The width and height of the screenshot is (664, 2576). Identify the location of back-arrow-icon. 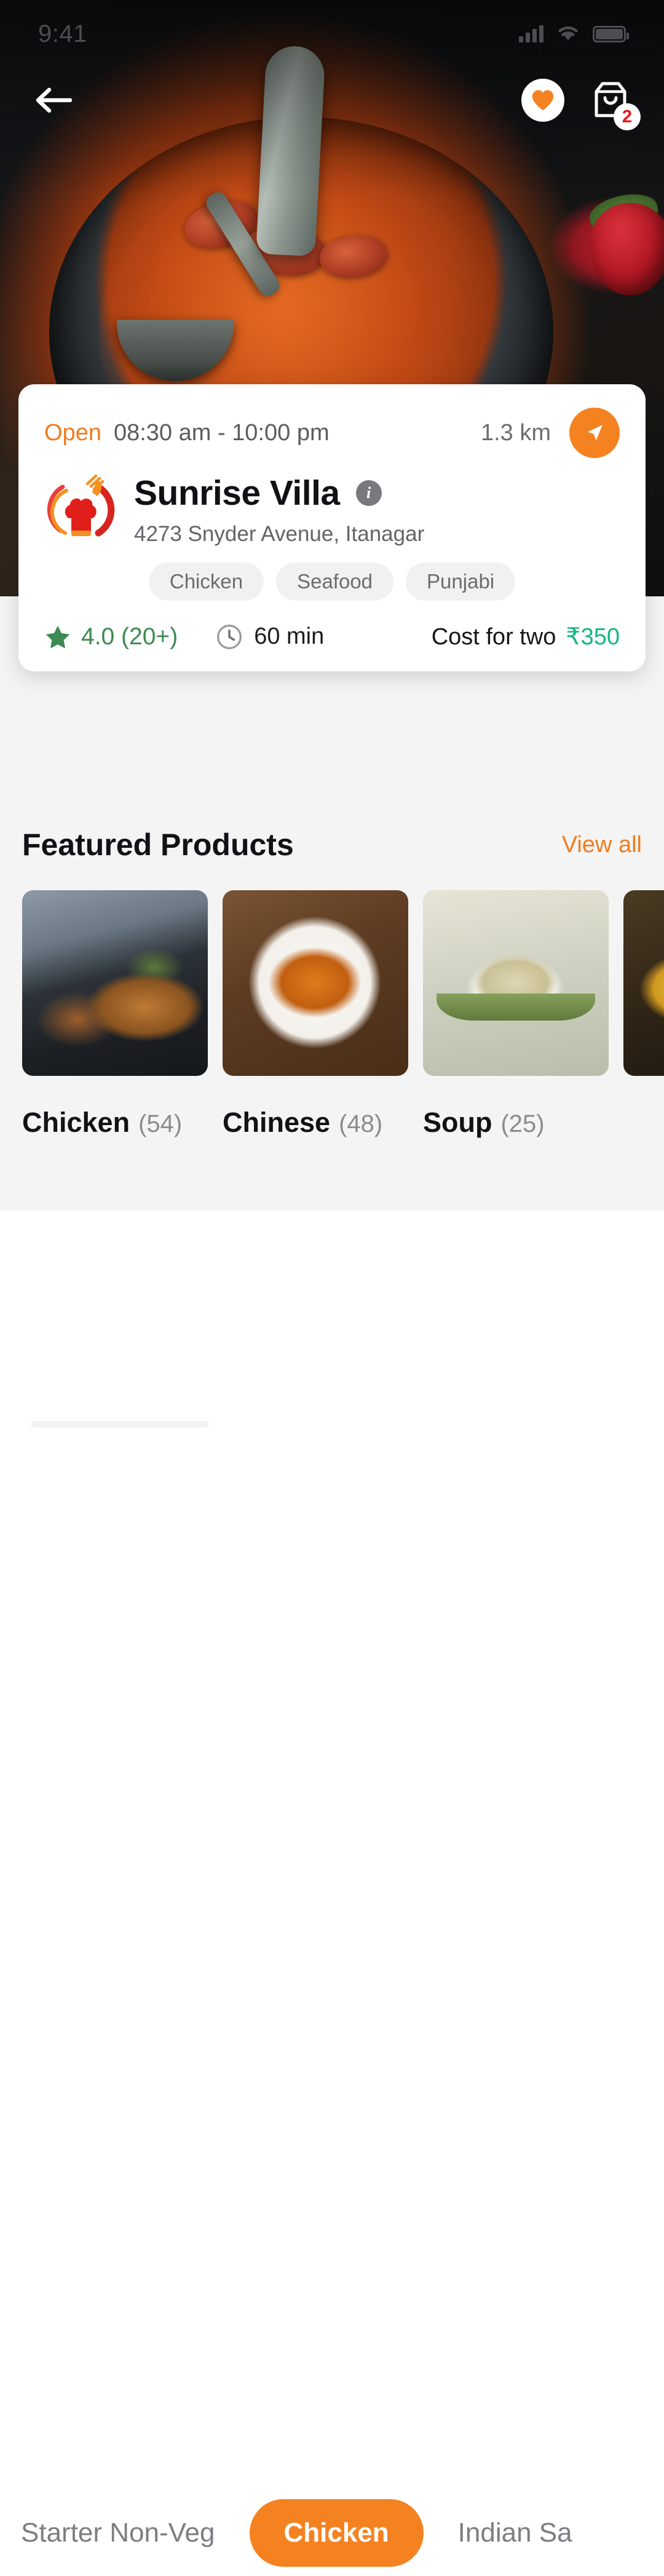
(54, 100).